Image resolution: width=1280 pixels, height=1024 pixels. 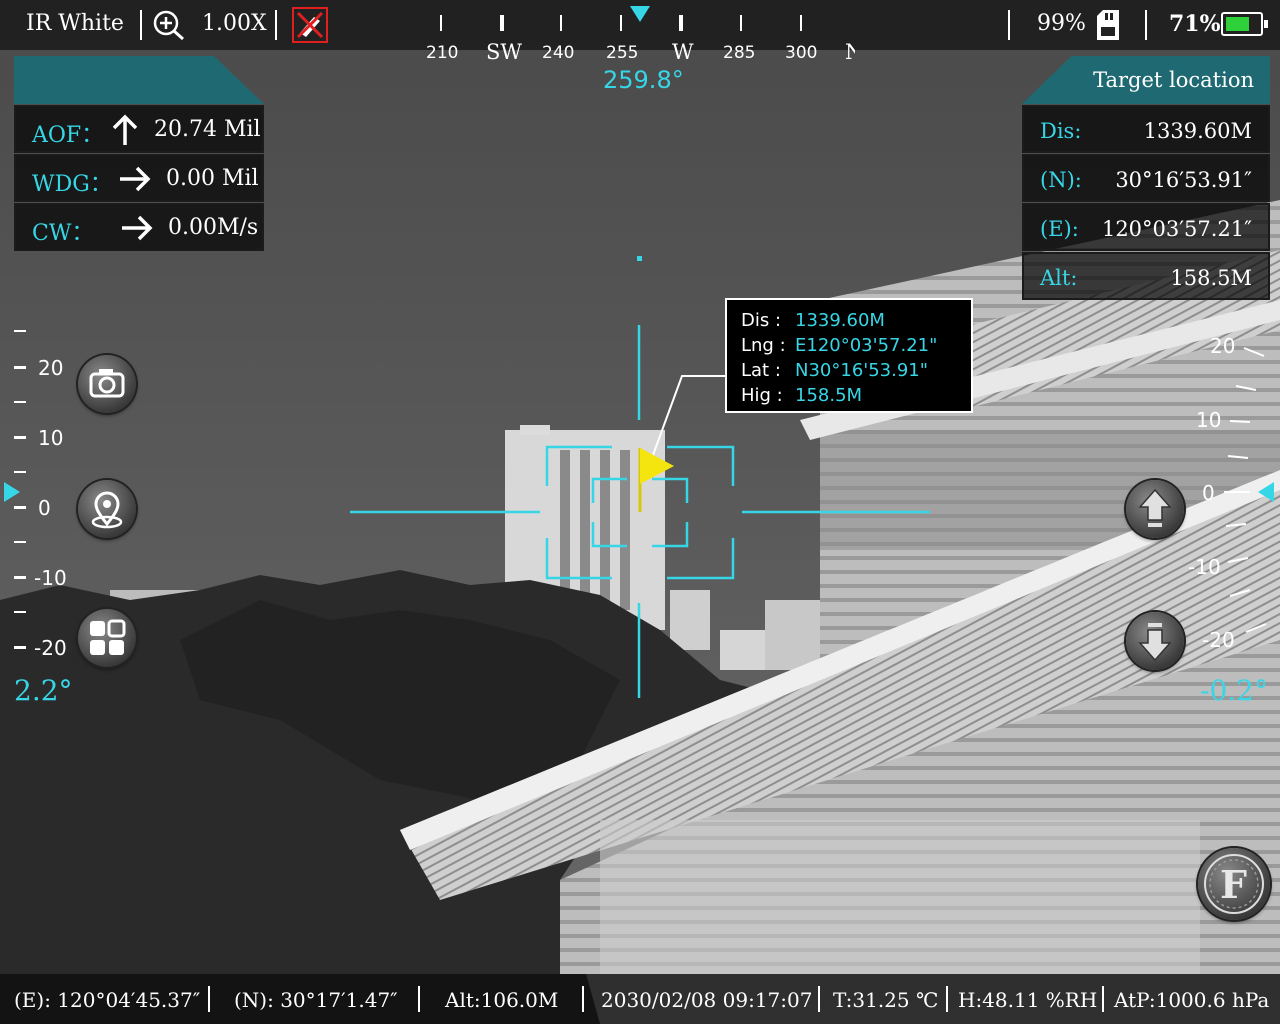 I want to click on popup-lat-label: Lat :, so click(x=761, y=370).